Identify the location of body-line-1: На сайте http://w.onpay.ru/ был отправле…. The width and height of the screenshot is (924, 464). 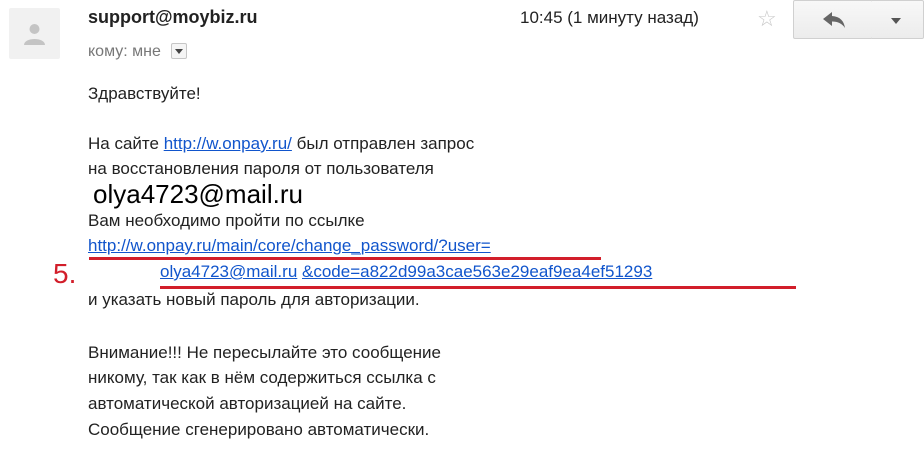
(281, 144).